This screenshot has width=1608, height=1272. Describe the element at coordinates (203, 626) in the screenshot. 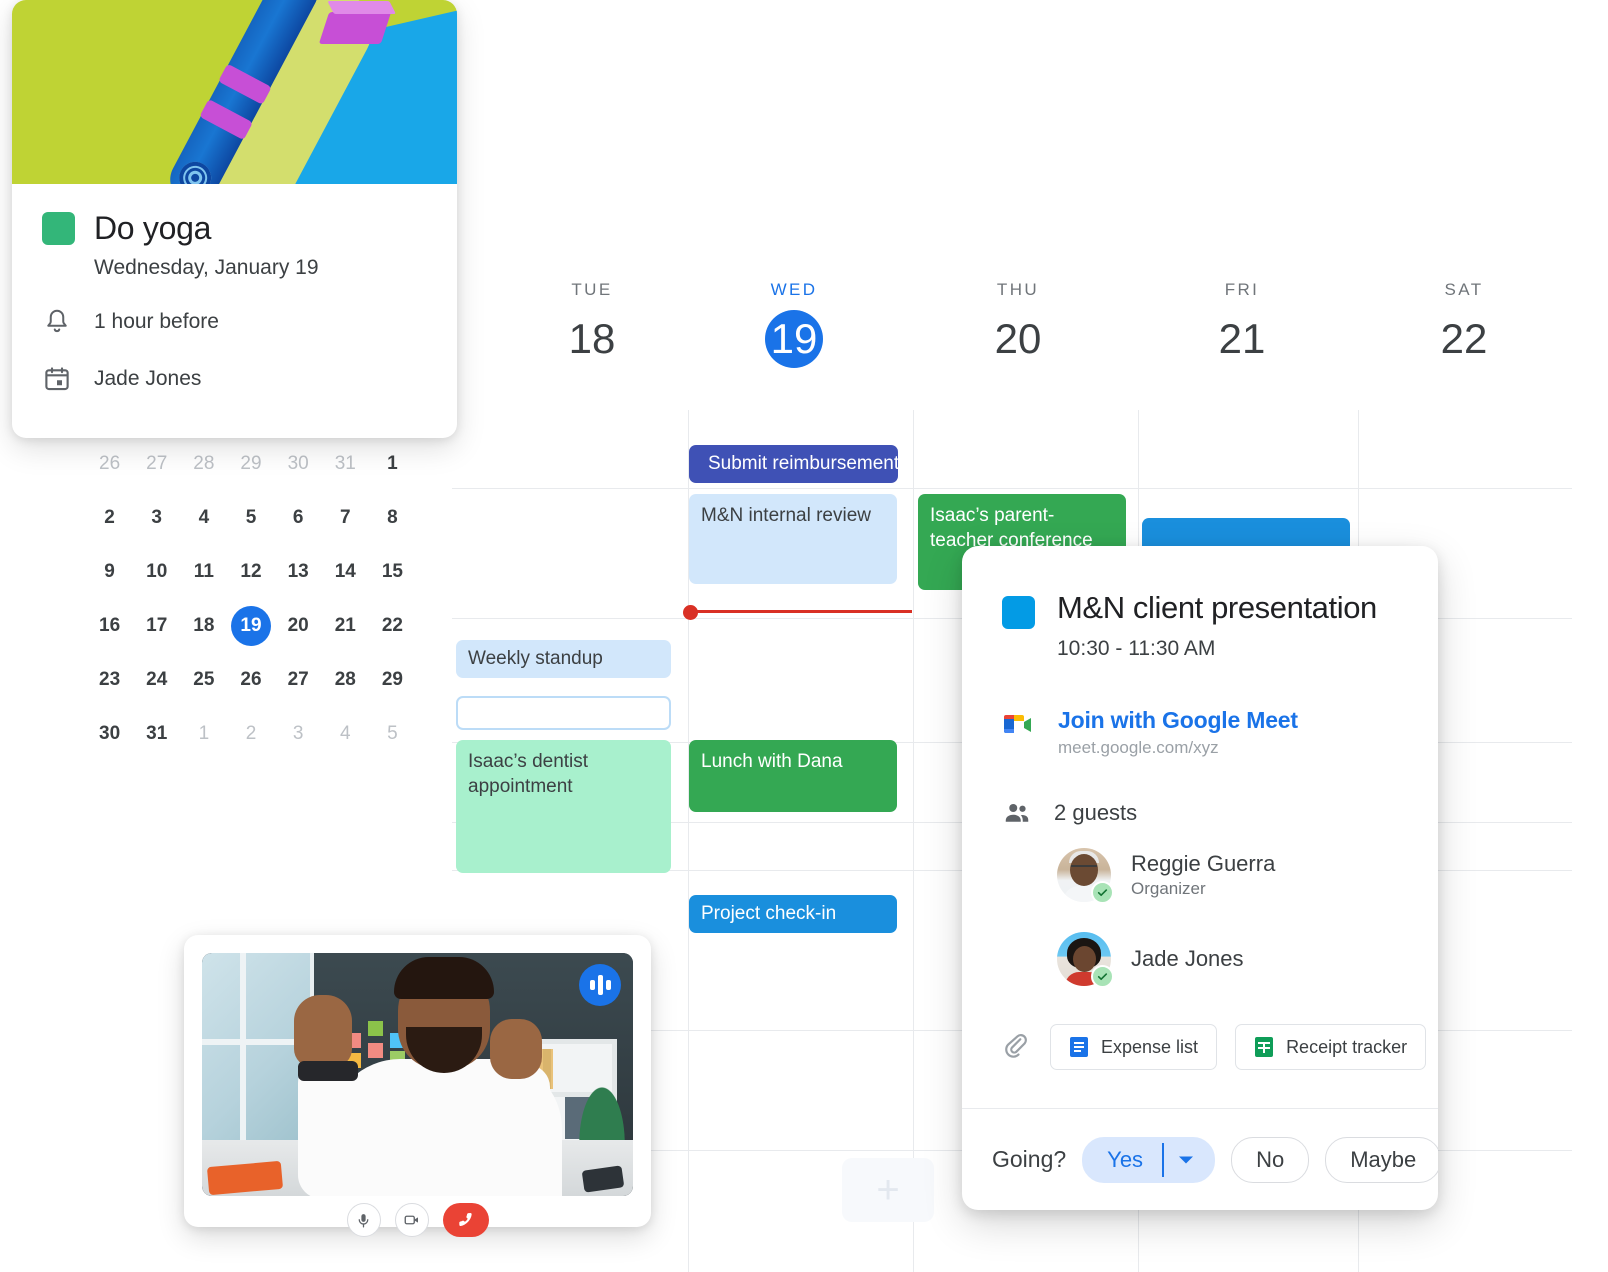

I see `mini-calendar-day: 18` at that location.